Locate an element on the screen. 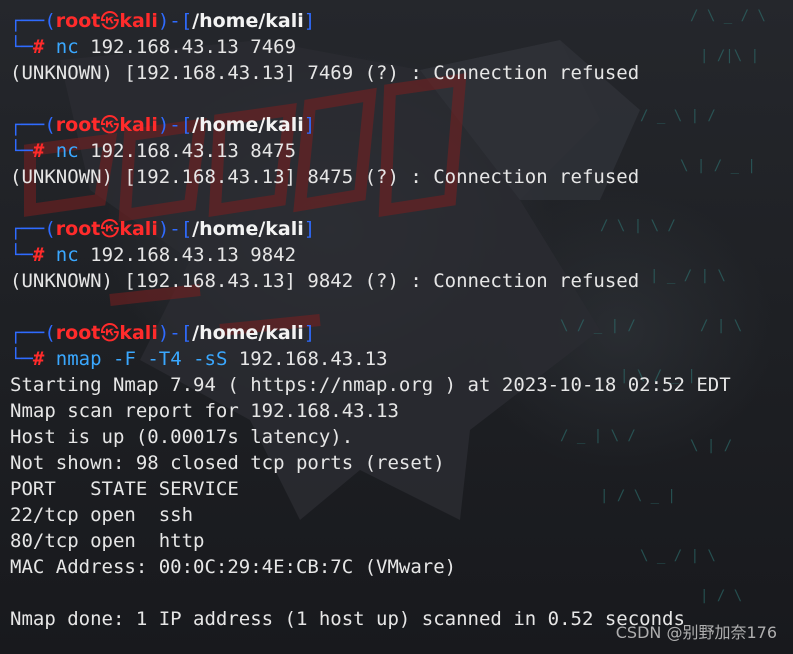 Image resolution: width=793 pixels, height=654 pixels. output-line: PORT STATE SERVICE is located at coordinates (124, 489).